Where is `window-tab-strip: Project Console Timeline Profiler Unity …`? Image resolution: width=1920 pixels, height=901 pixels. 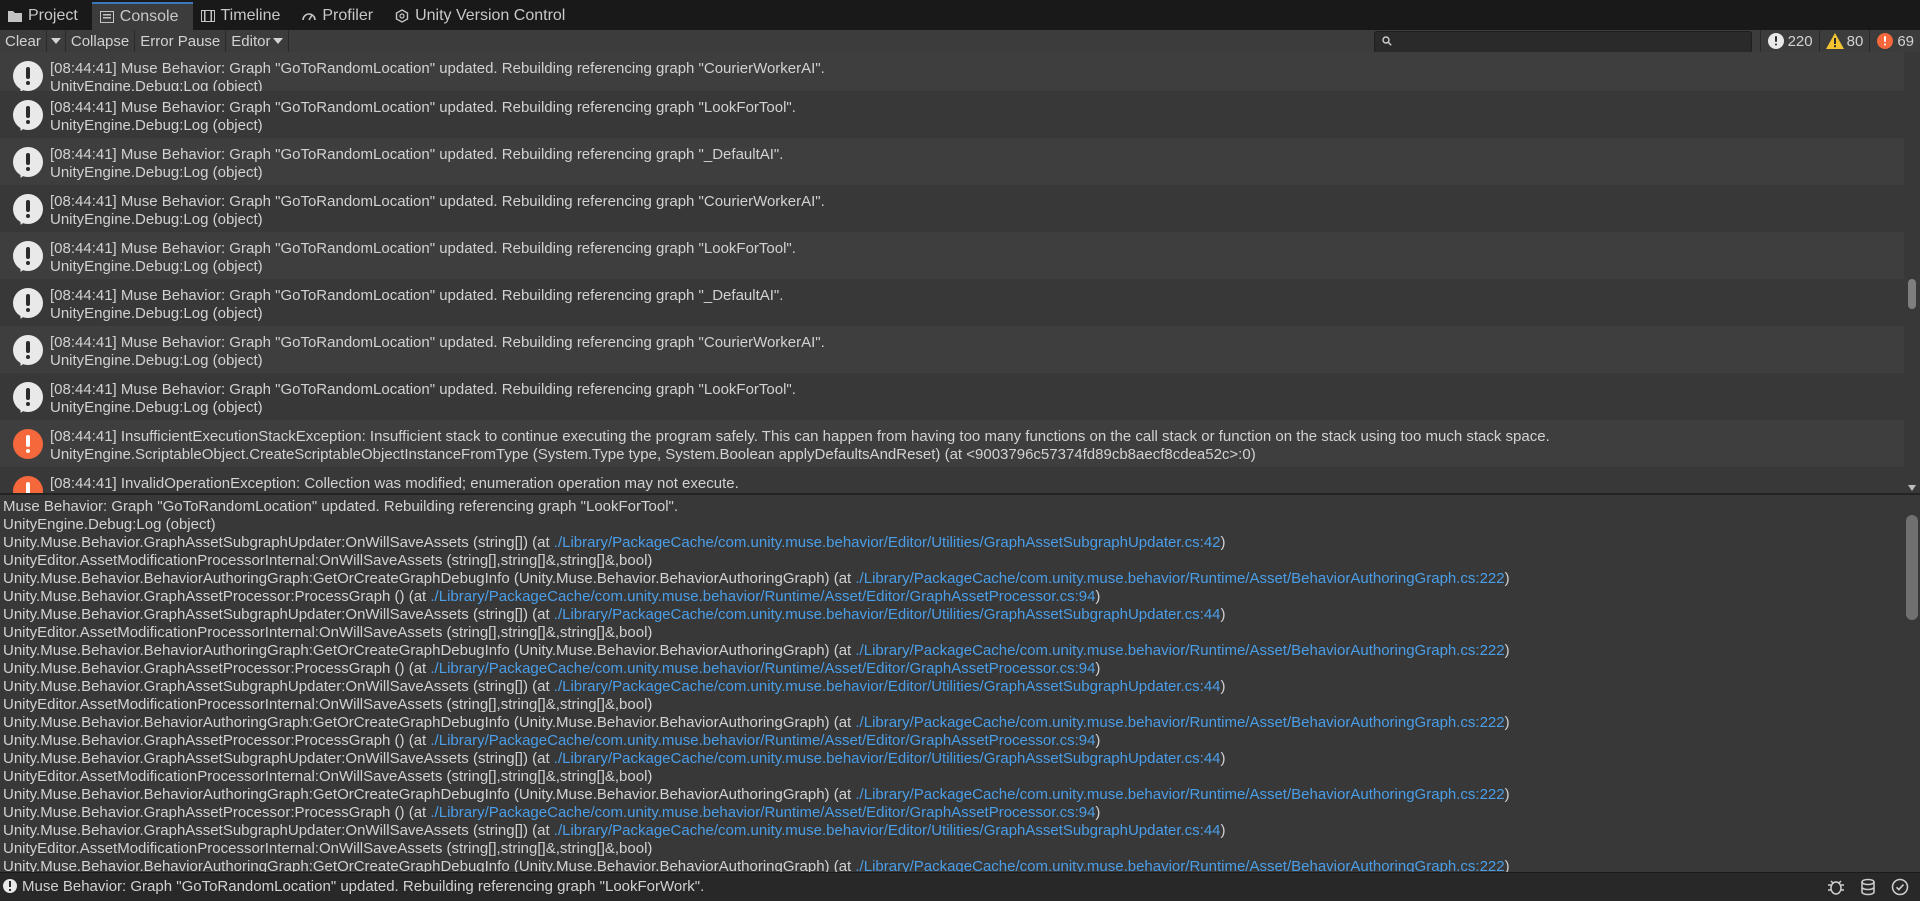 window-tab-strip: Project Console Timeline Profiler Unity … is located at coordinates (960, 15).